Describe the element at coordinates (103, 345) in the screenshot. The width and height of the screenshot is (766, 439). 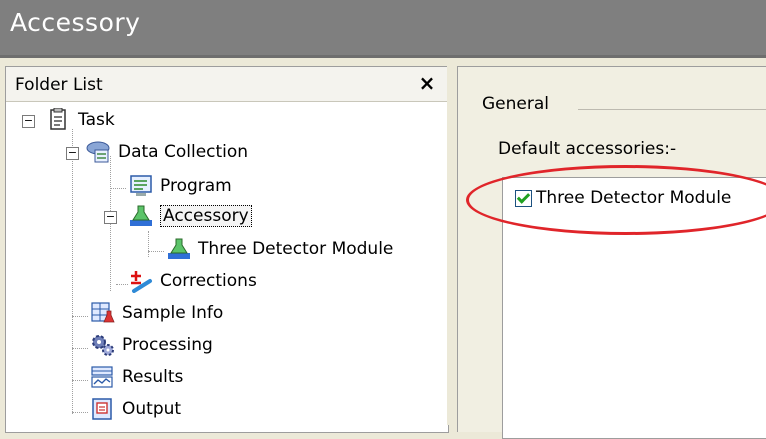
I see `gears-icon` at that location.